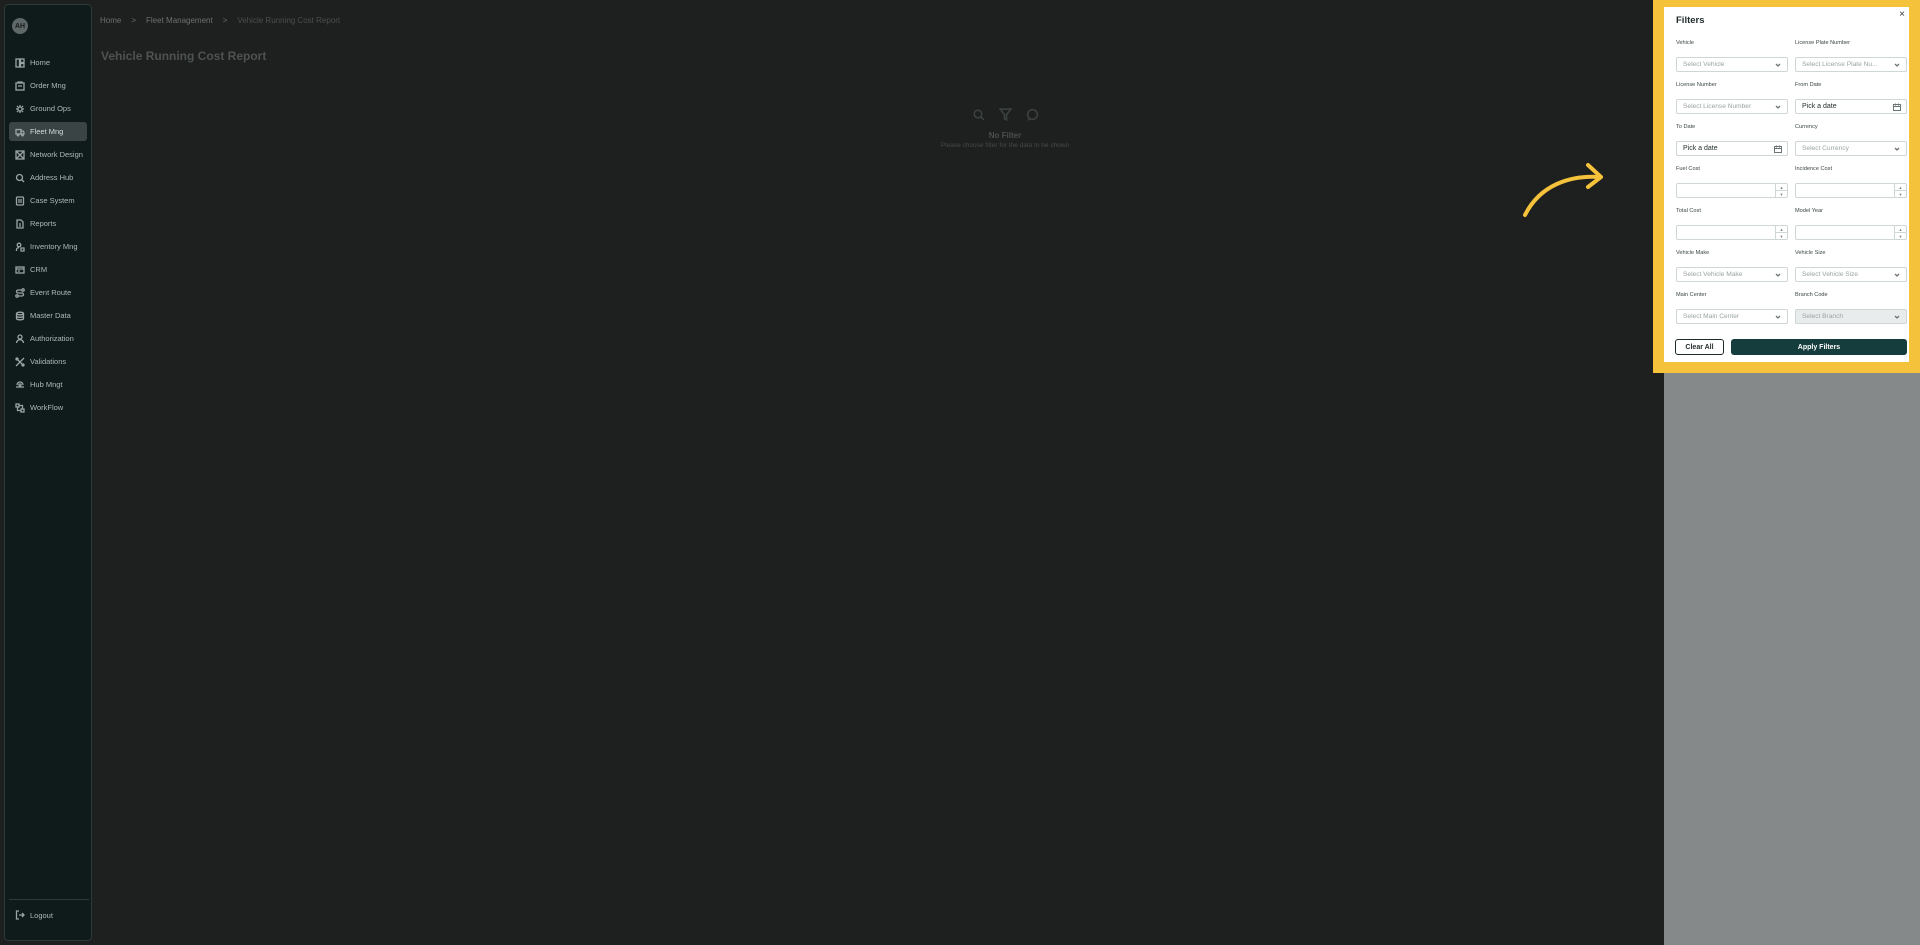  What do you see at coordinates (1693, 253) in the screenshot?
I see `field-label: Vehicle Make` at bounding box center [1693, 253].